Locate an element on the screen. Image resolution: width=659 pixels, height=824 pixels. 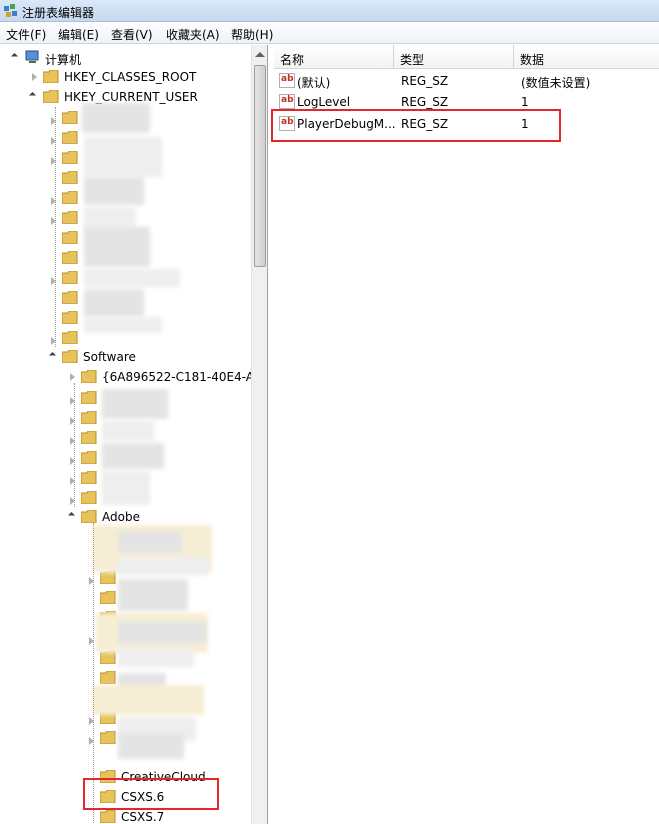
menu-view: 查看(V) is located at coordinates (132, 34).